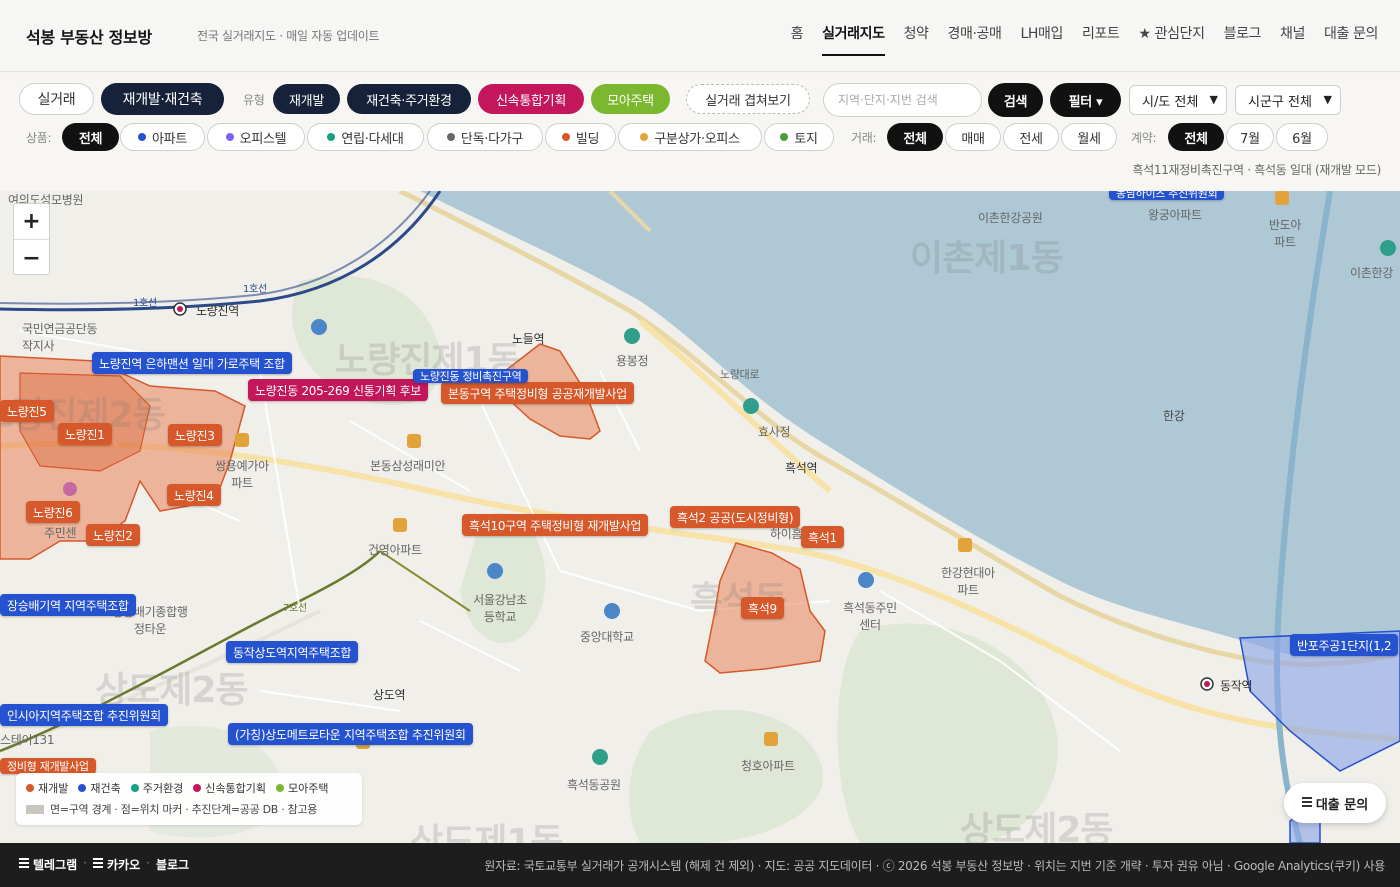 The image size is (1400, 887). What do you see at coordinates (870, 616) in the screenshot?
I see `place-heukseok-center: 흑석동주민센터` at bounding box center [870, 616].